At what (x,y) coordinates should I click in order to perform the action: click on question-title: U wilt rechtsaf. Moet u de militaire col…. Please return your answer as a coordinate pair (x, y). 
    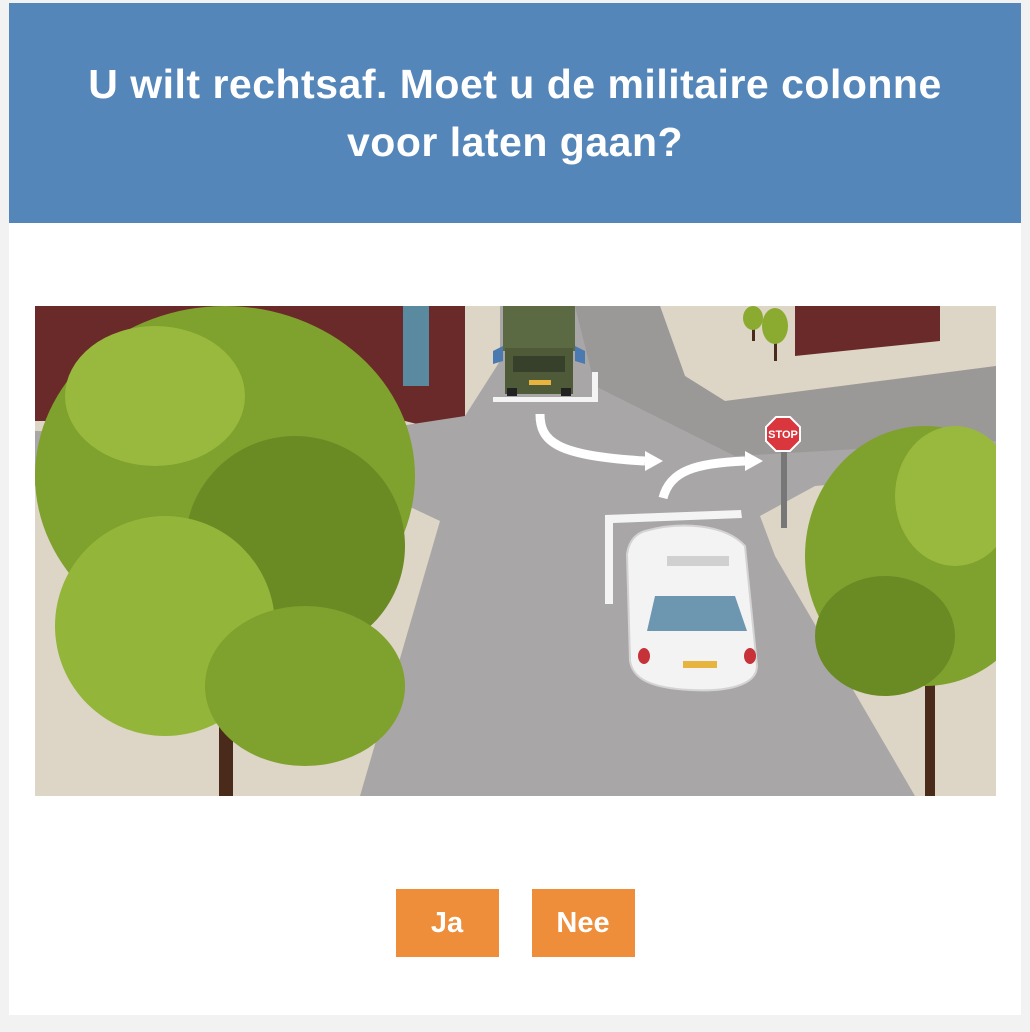
    Looking at the image, I should click on (515, 113).